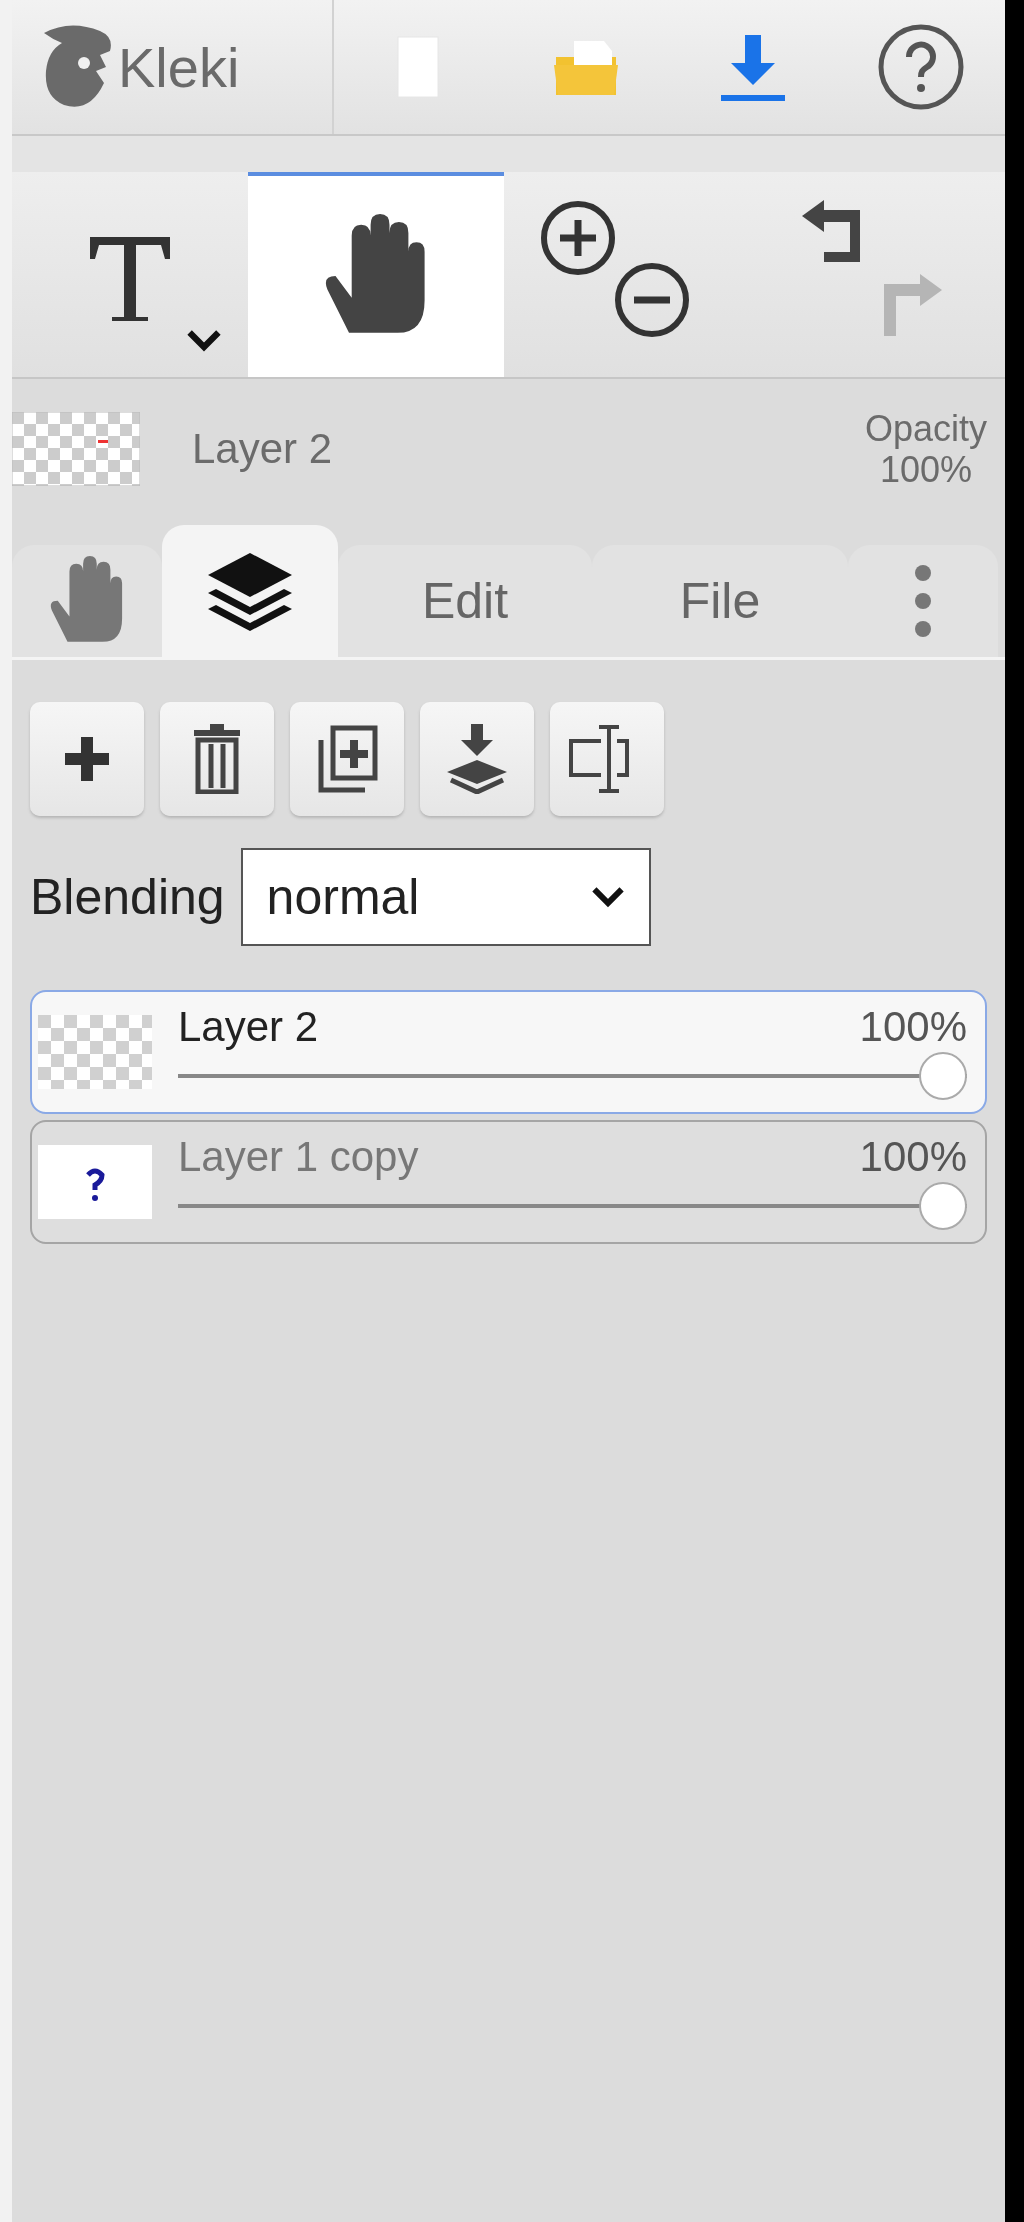 The width and height of the screenshot is (1024, 2222). I want to click on trash-icon, so click(217, 759).